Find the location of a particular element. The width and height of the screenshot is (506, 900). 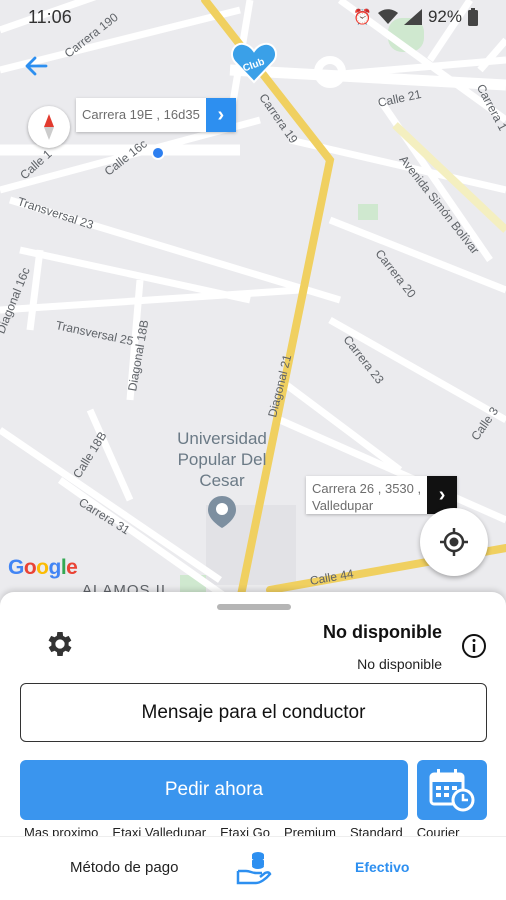

gear-icon is located at coordinates (60, 644).